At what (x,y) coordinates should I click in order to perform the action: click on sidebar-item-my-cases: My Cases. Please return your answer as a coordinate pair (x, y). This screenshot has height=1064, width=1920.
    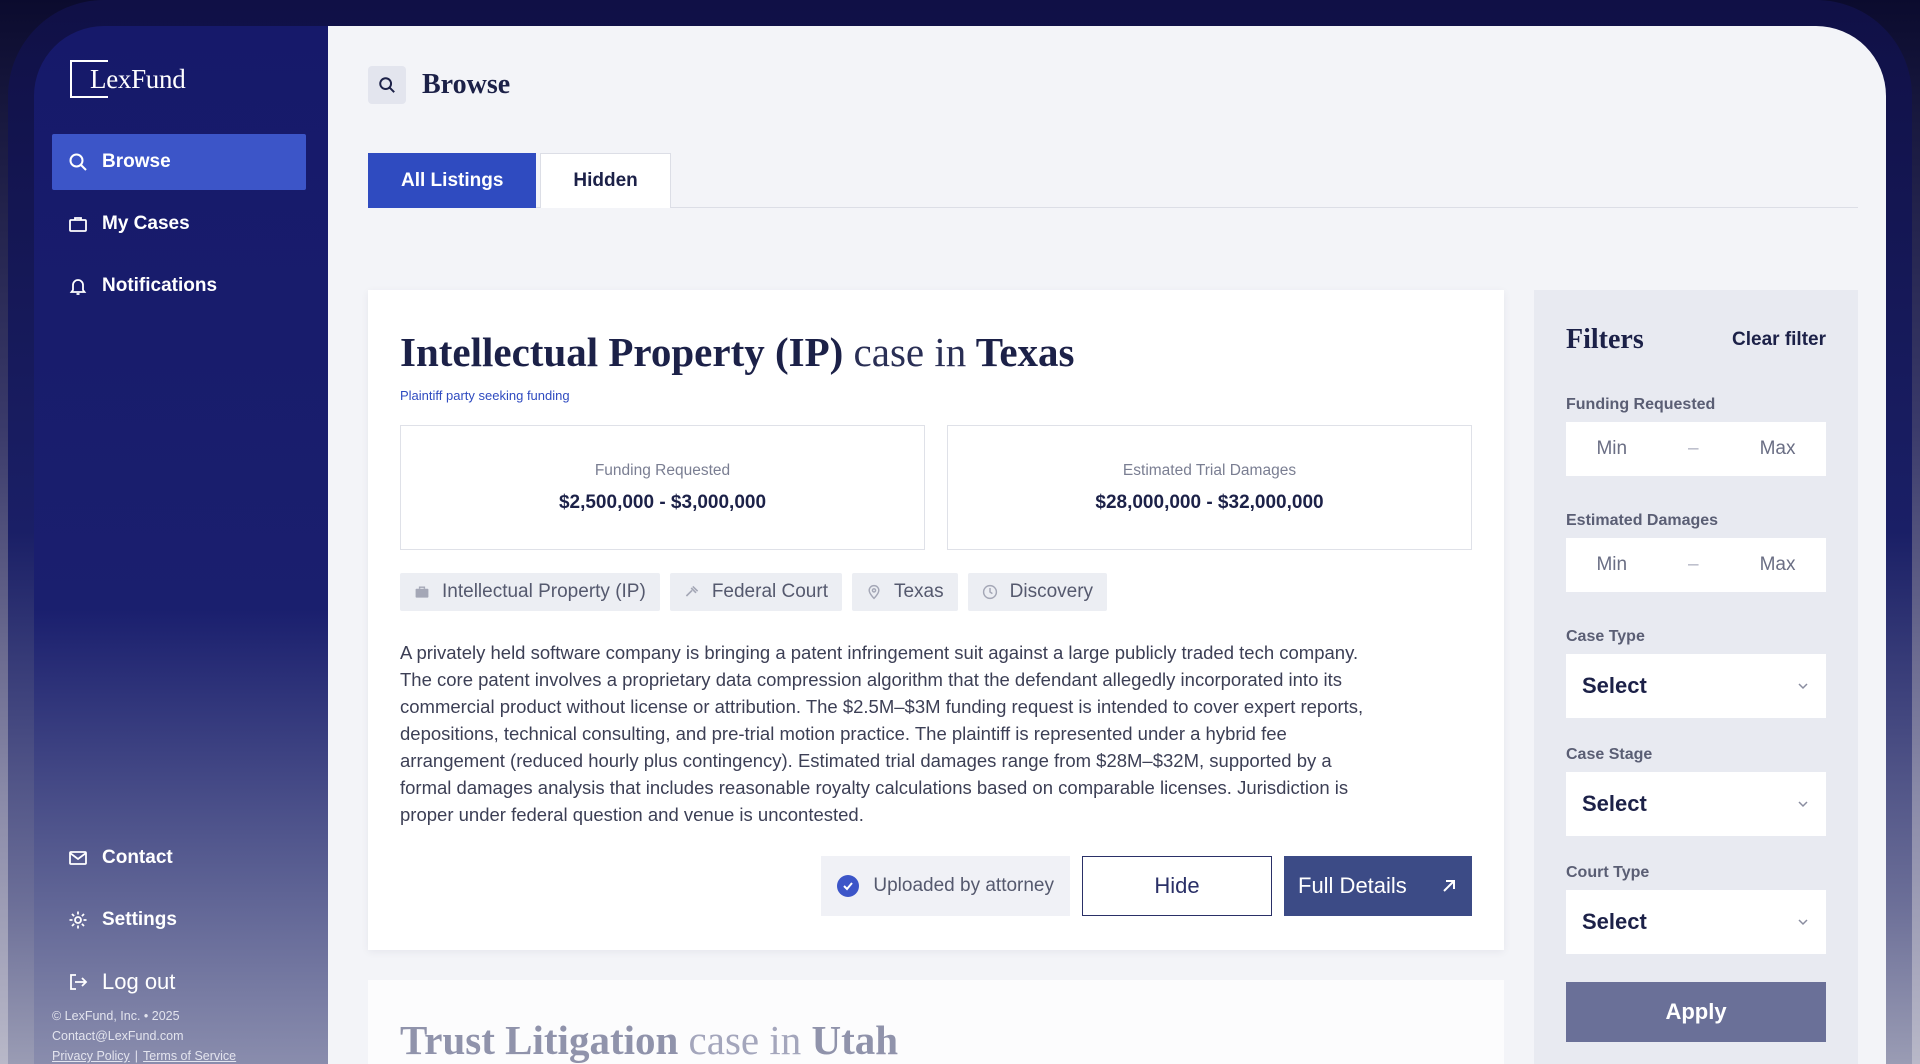
    Looking at the image, I should click on (179, 224).